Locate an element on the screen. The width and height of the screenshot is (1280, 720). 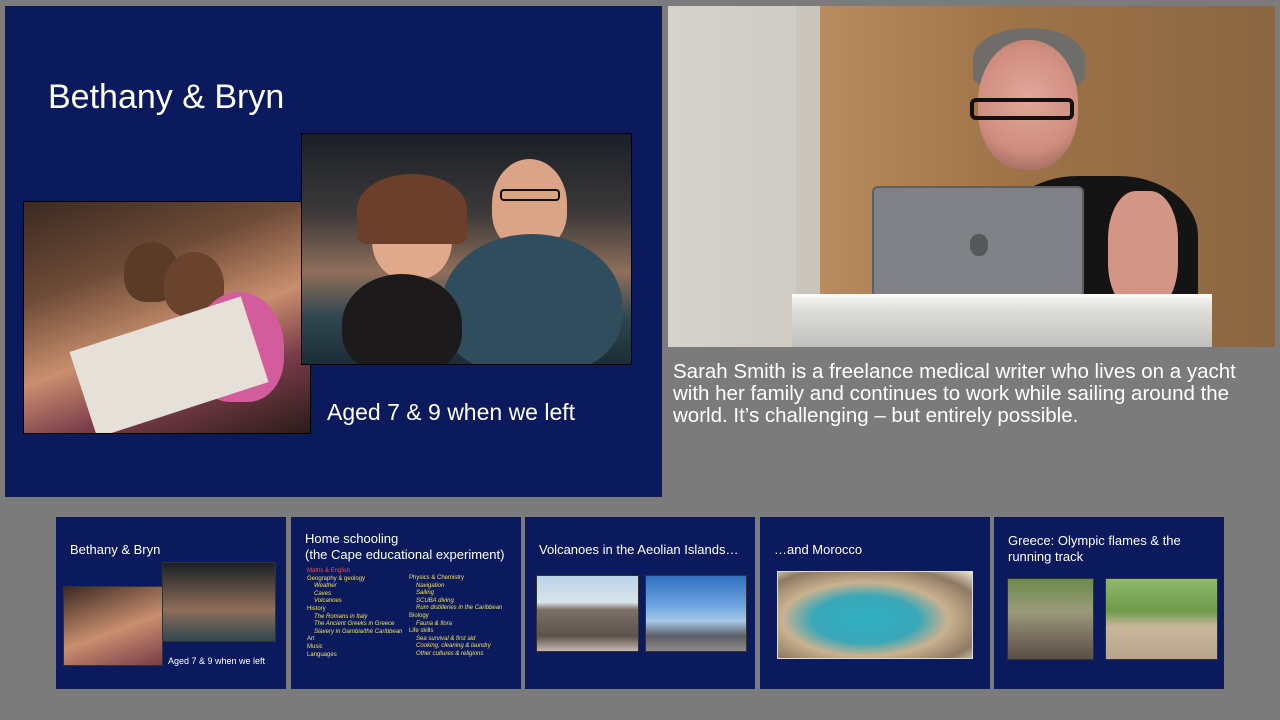
slide-thumbnail-1: Bethany & Bryn Aged 7 & 9 when we left is located at coordinates (171, 603).